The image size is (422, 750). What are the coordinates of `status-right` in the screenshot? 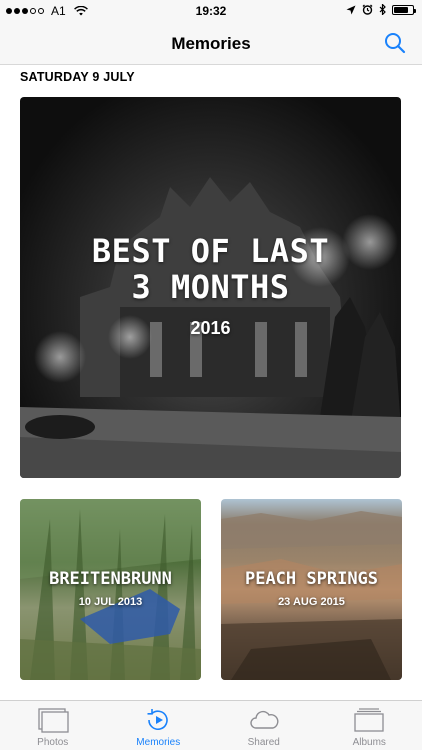 It's located at (381, 9).